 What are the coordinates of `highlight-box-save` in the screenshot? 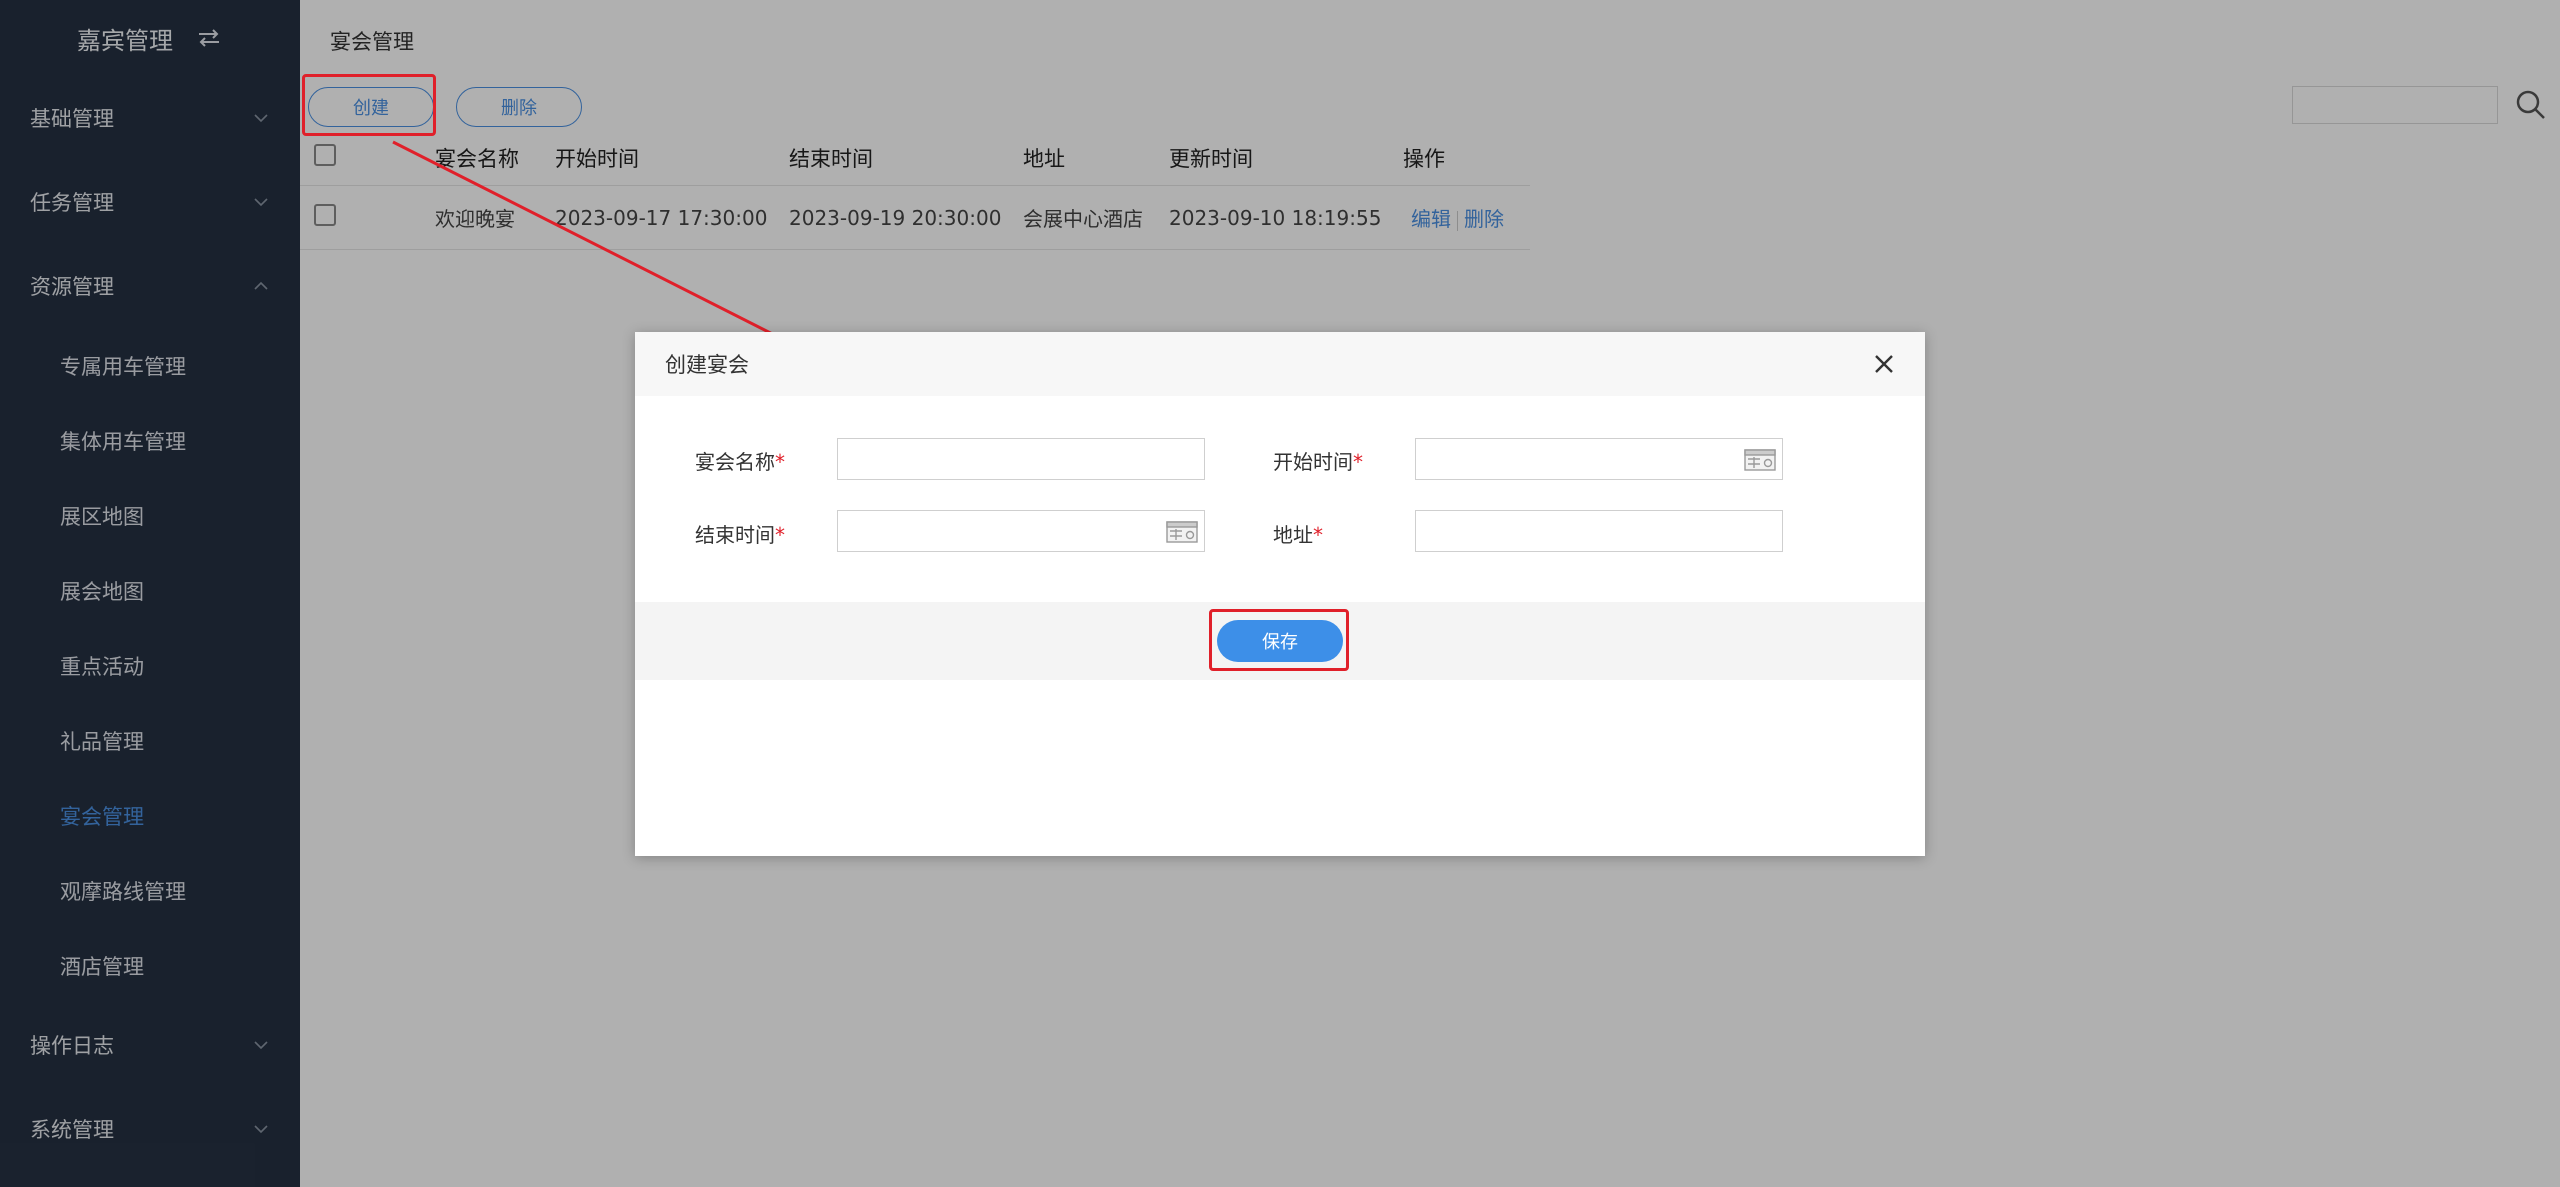 It's located at (1279, 640).